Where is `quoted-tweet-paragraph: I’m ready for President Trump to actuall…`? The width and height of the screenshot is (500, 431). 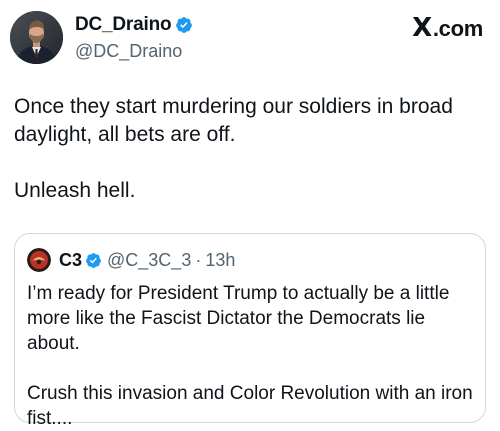
quoted-tweet-paragraph: I’m ready for President Trump to actuall… is located at coordinates (238, 318).